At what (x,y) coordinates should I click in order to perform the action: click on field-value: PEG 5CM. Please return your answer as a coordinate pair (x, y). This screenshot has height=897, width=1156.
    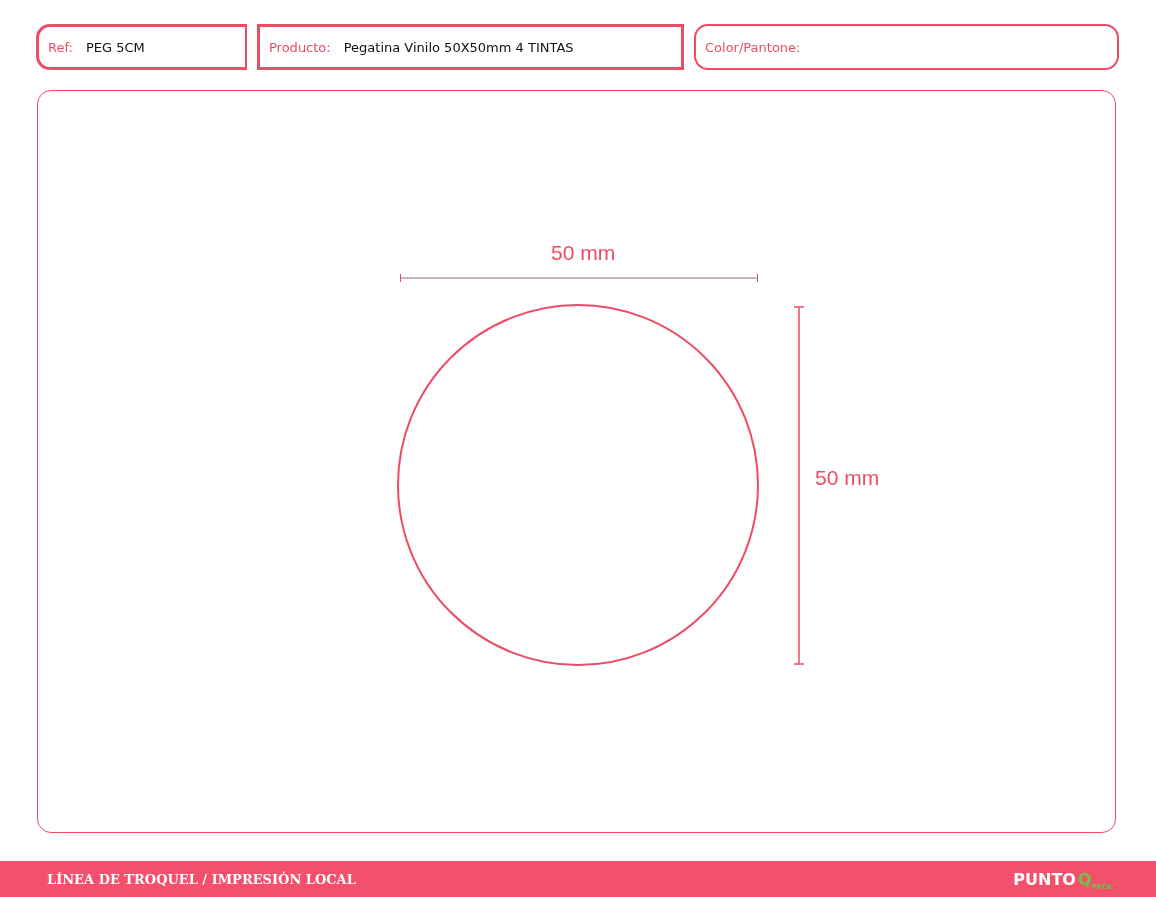
    Looking at the image, I should click on (115, 47).